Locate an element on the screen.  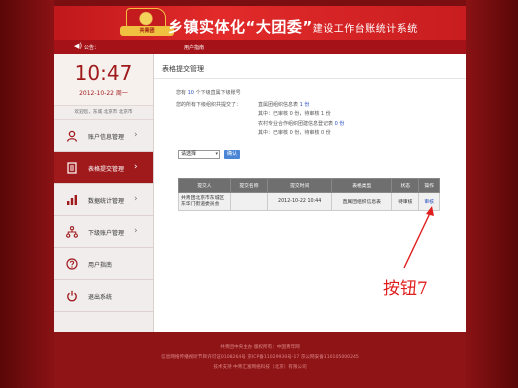
select-value: 请选择 is located at coordinates (189, 154).